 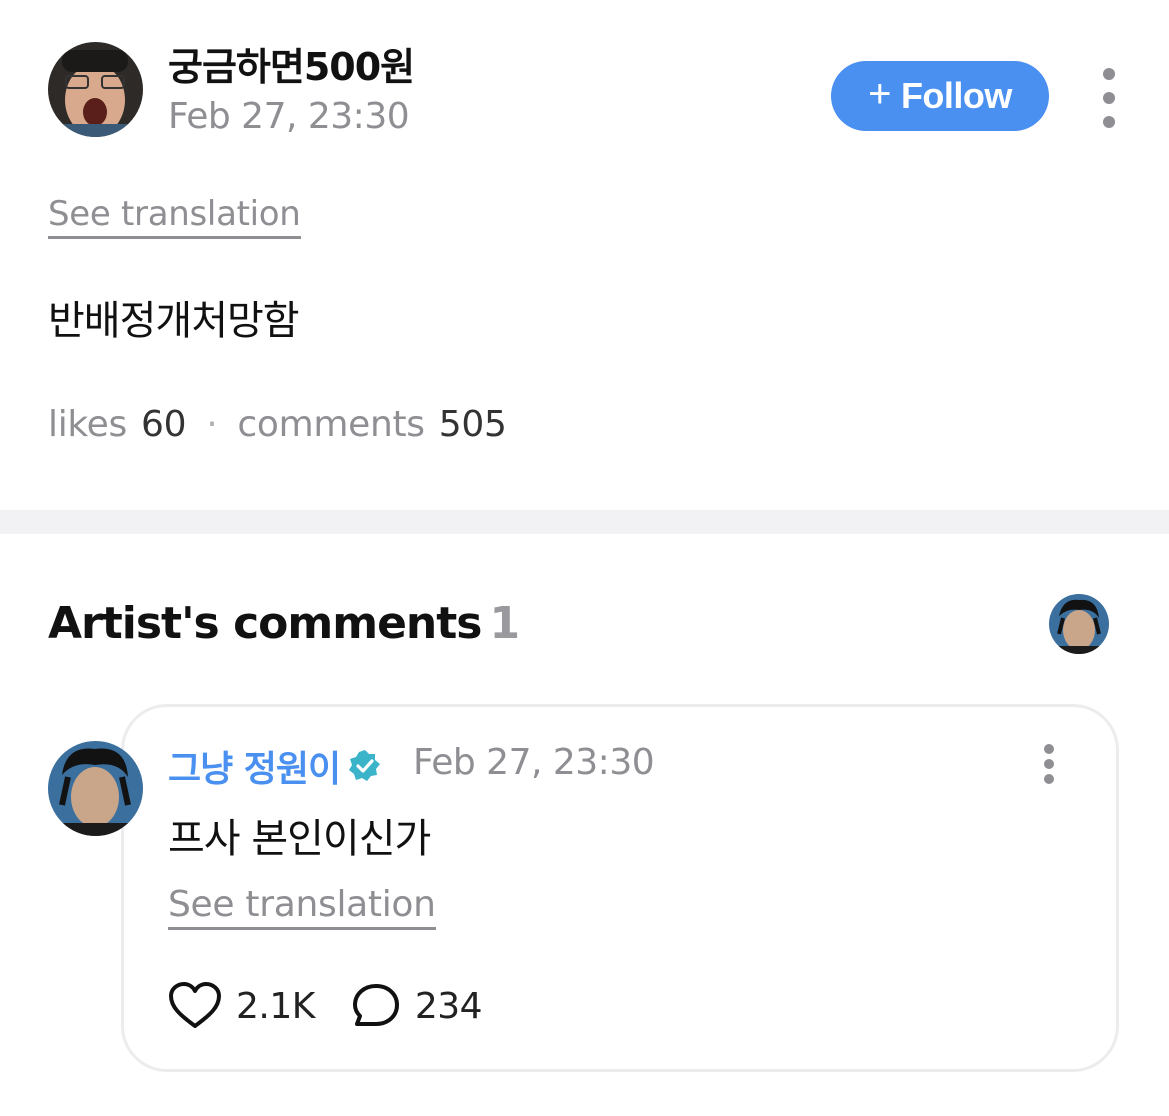 I want to click on artist-comments-heading: Artist's comments 1, so click(x=284, y=623).